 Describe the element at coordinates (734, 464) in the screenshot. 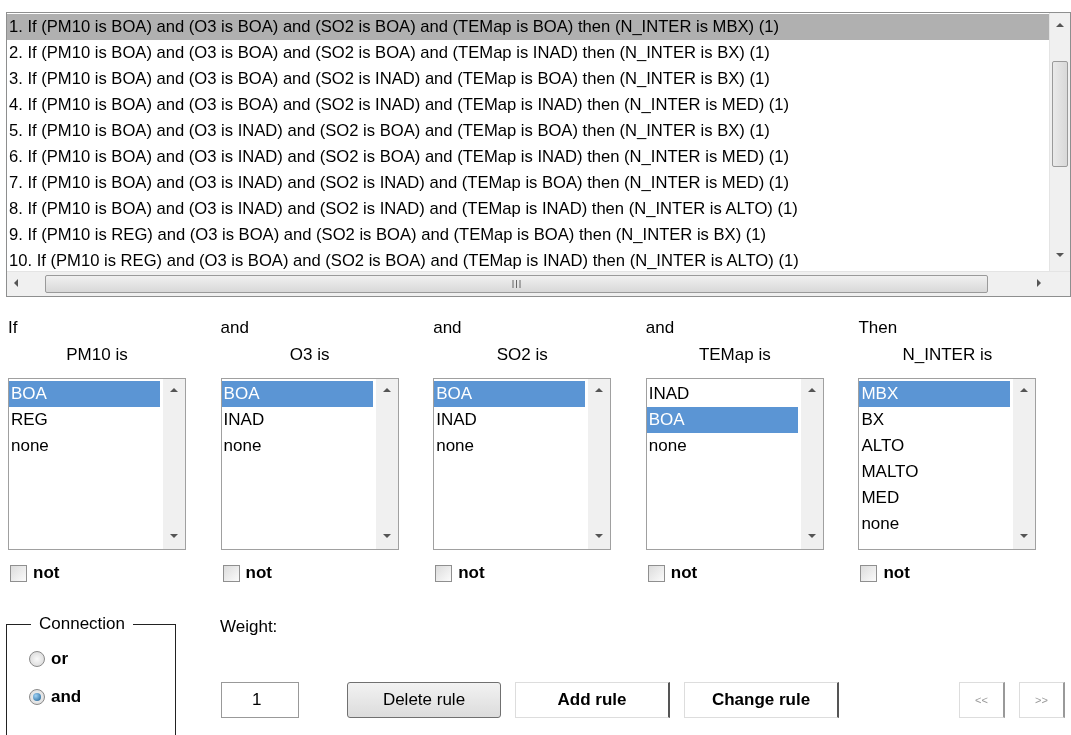

I see `membership-listbox: INAD BOA none` at that location.